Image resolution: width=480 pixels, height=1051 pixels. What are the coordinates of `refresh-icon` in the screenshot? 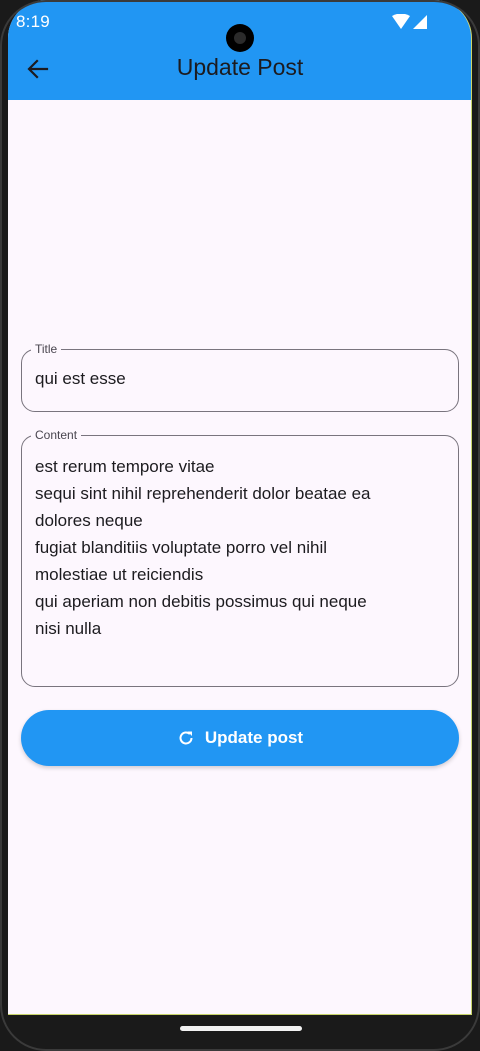 It's located at (186, 738).